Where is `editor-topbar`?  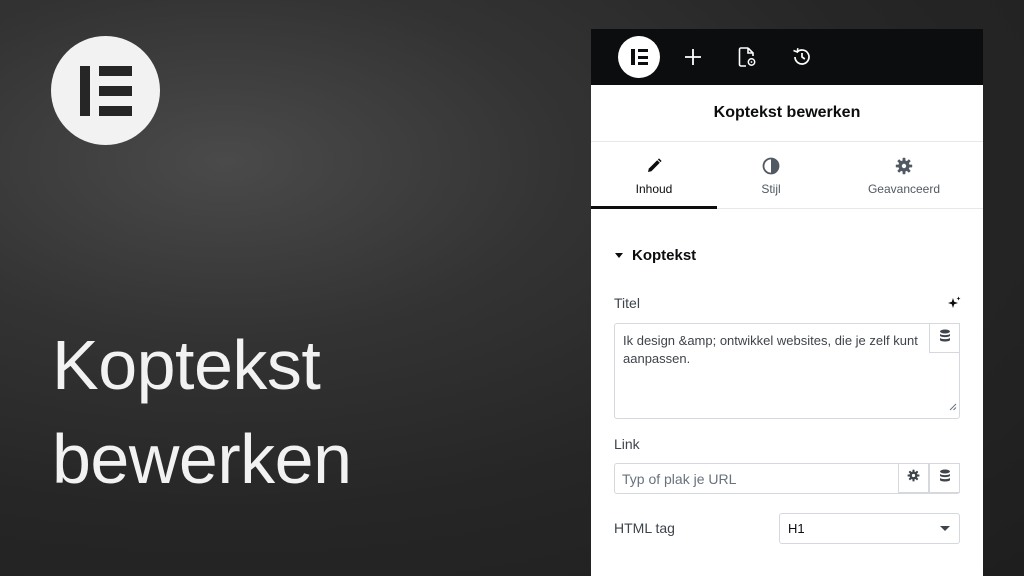
editor-topbar is located at coordinates (787, 57).